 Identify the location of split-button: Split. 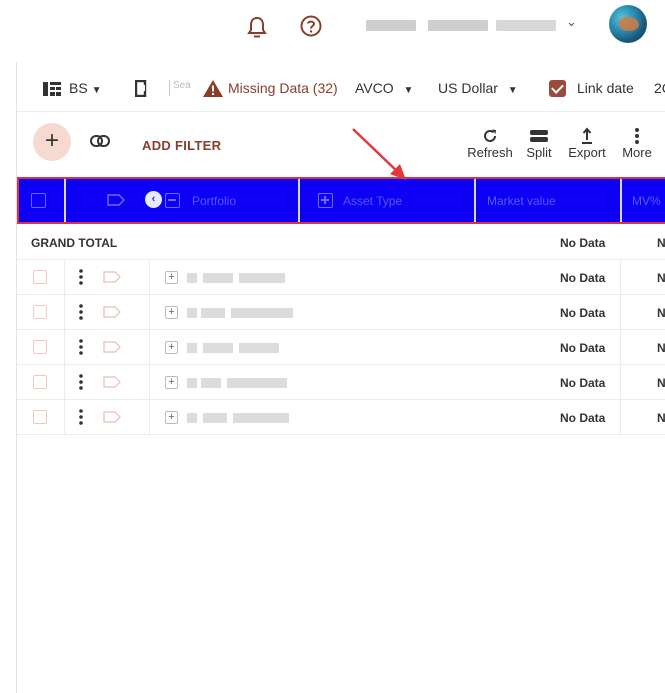
(539, 141).